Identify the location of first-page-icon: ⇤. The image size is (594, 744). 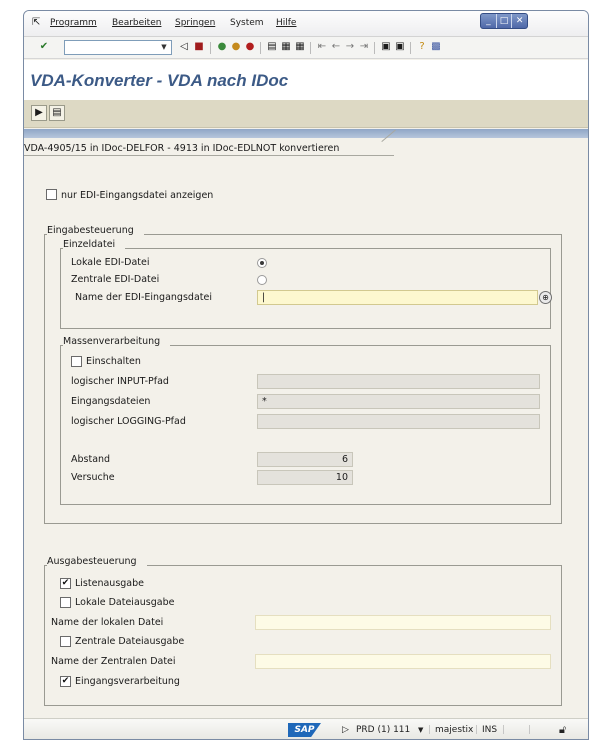
(322, 47).